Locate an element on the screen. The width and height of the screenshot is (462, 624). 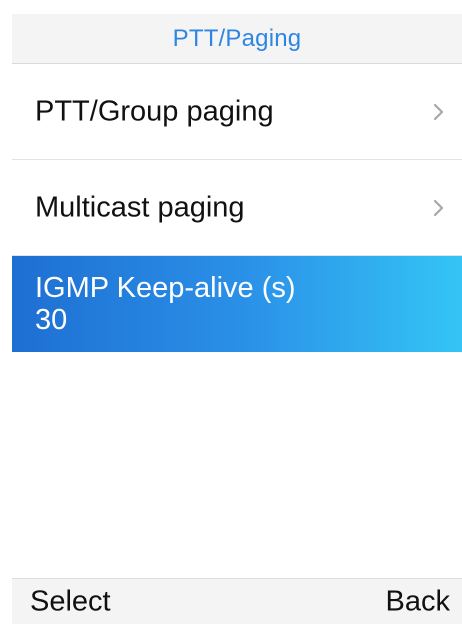
page-title: PTT/Paging is located at coordinates (237, 38).